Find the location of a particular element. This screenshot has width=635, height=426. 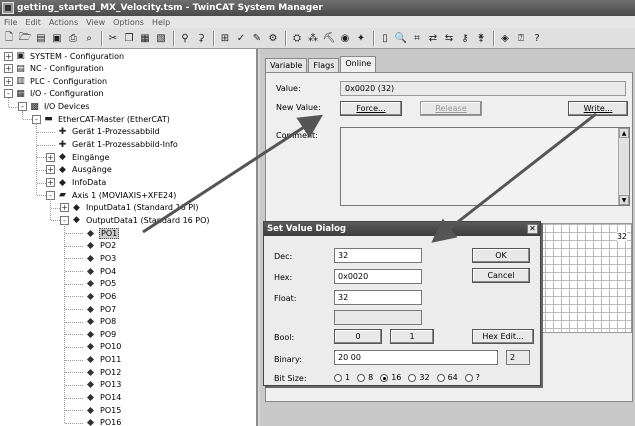

tree-item: PO7 is located at coordinates (95, 309).